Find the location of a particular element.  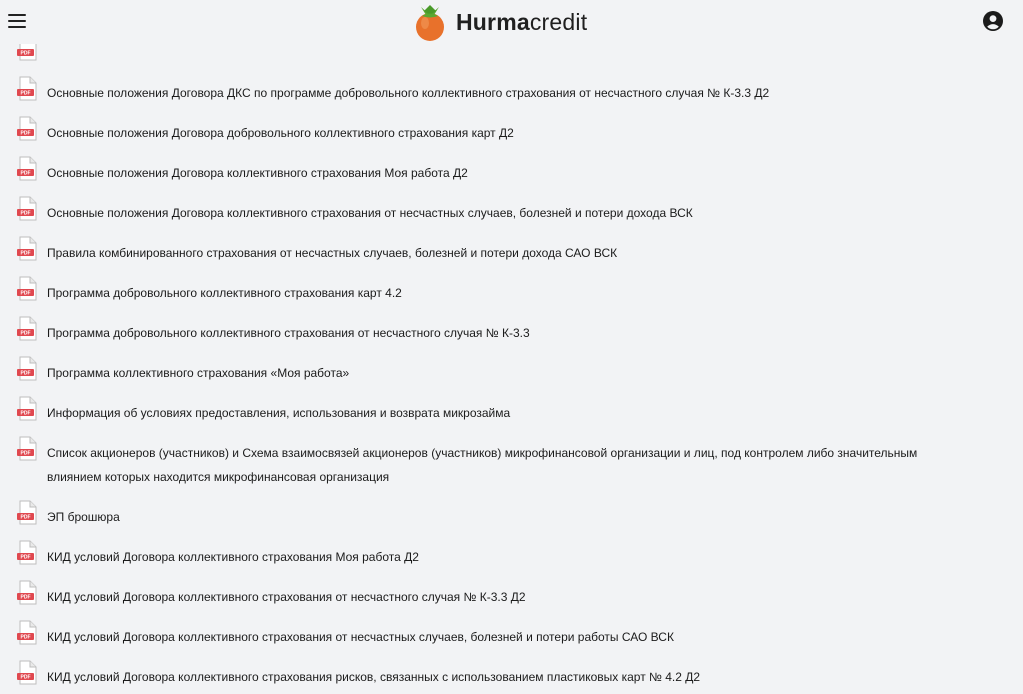

app-header: Hurmacredit is located at coordinates (511, 22).